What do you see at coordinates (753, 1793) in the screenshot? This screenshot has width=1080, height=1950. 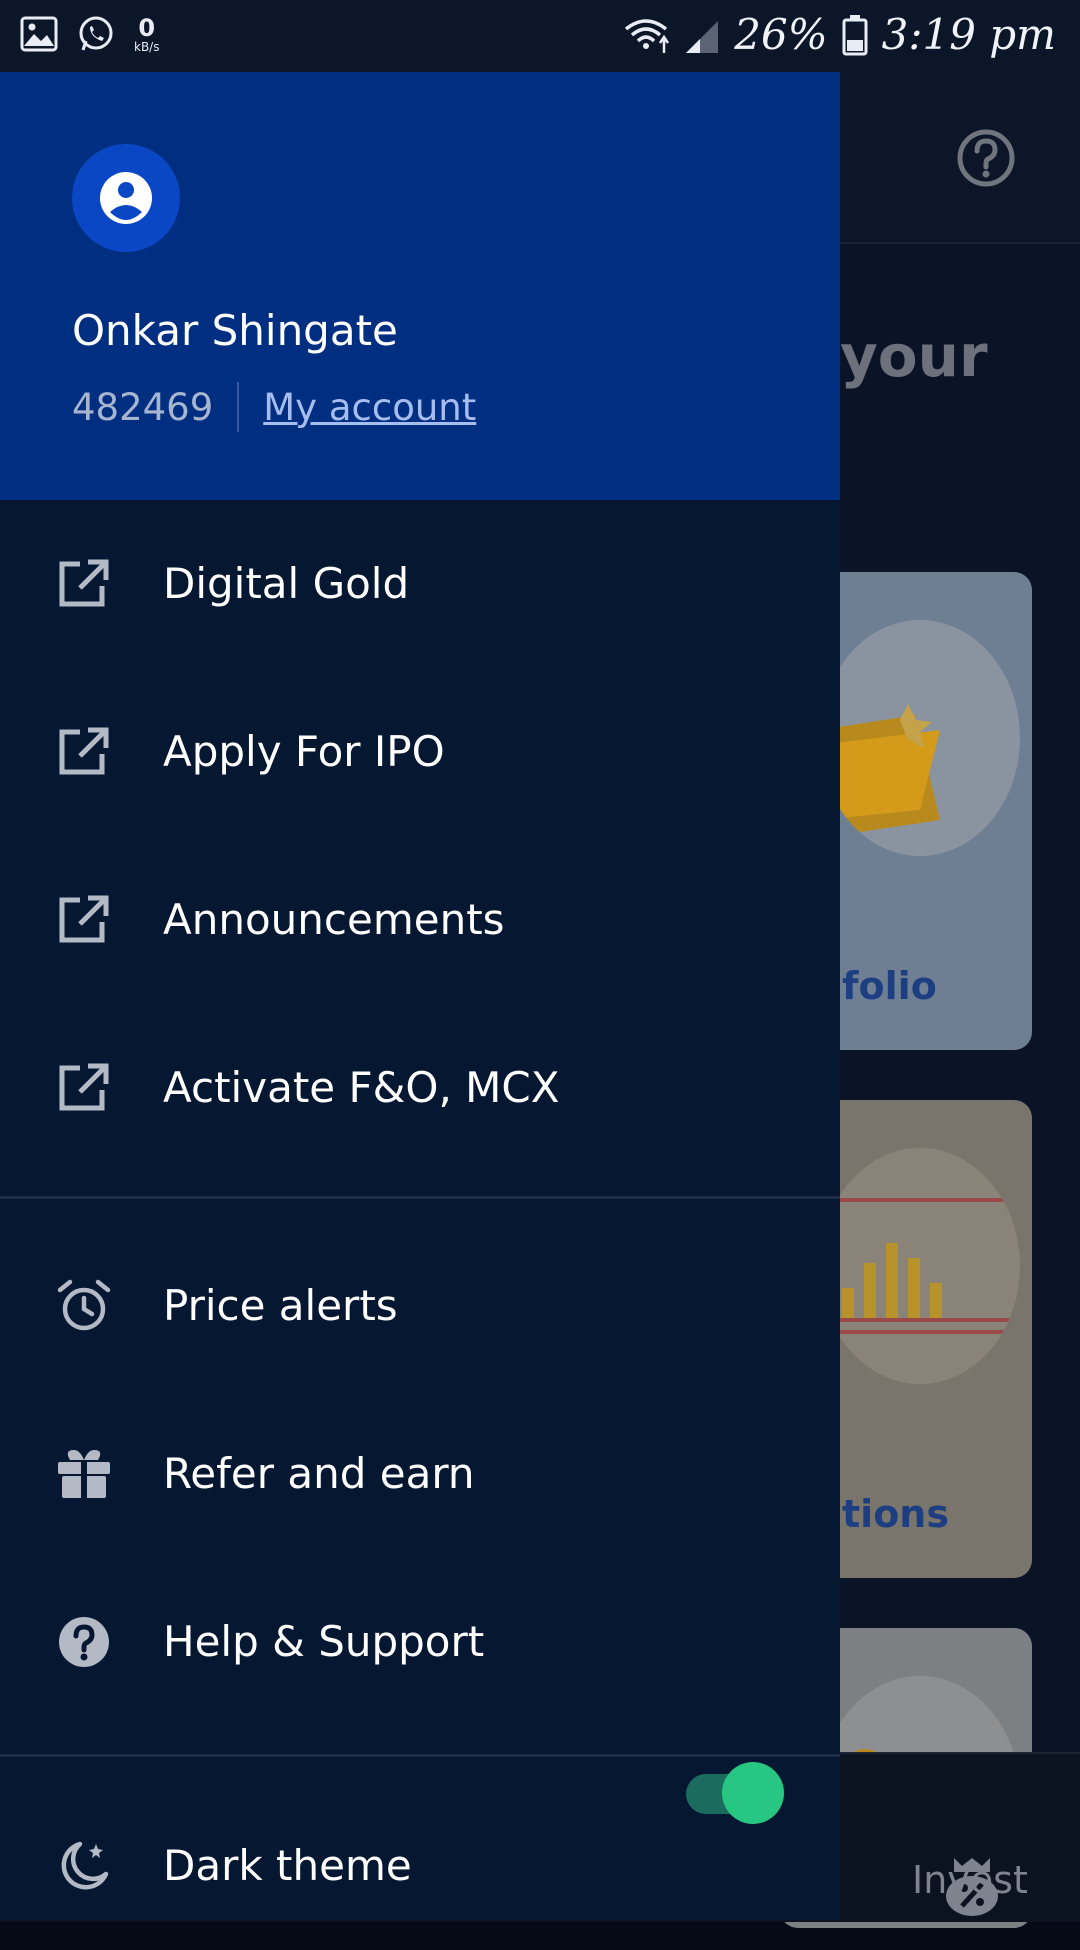 I see `toggle-knob` at bounding box center [753, 1793].